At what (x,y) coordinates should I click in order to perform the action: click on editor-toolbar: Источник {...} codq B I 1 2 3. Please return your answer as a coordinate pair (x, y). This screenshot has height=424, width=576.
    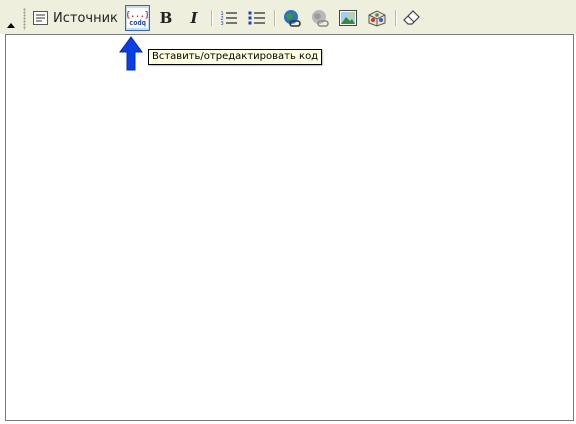
    Looking at the image, I should click on (288, 17).